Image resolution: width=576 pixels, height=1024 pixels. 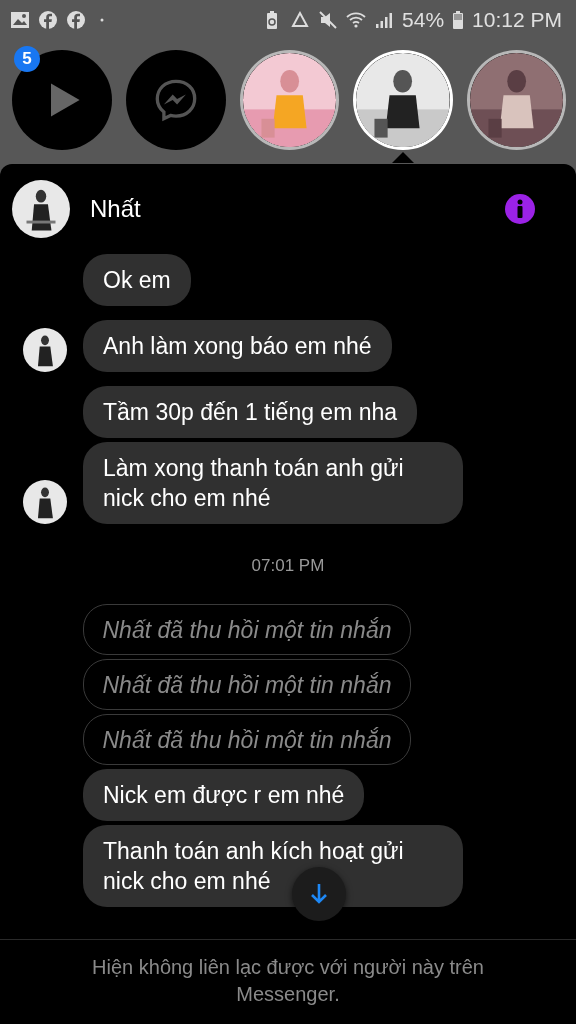 I want to click on message-bubble: Làm xong thanh toán anh gửi nick cho em nhé, so click(x=273, y=483).